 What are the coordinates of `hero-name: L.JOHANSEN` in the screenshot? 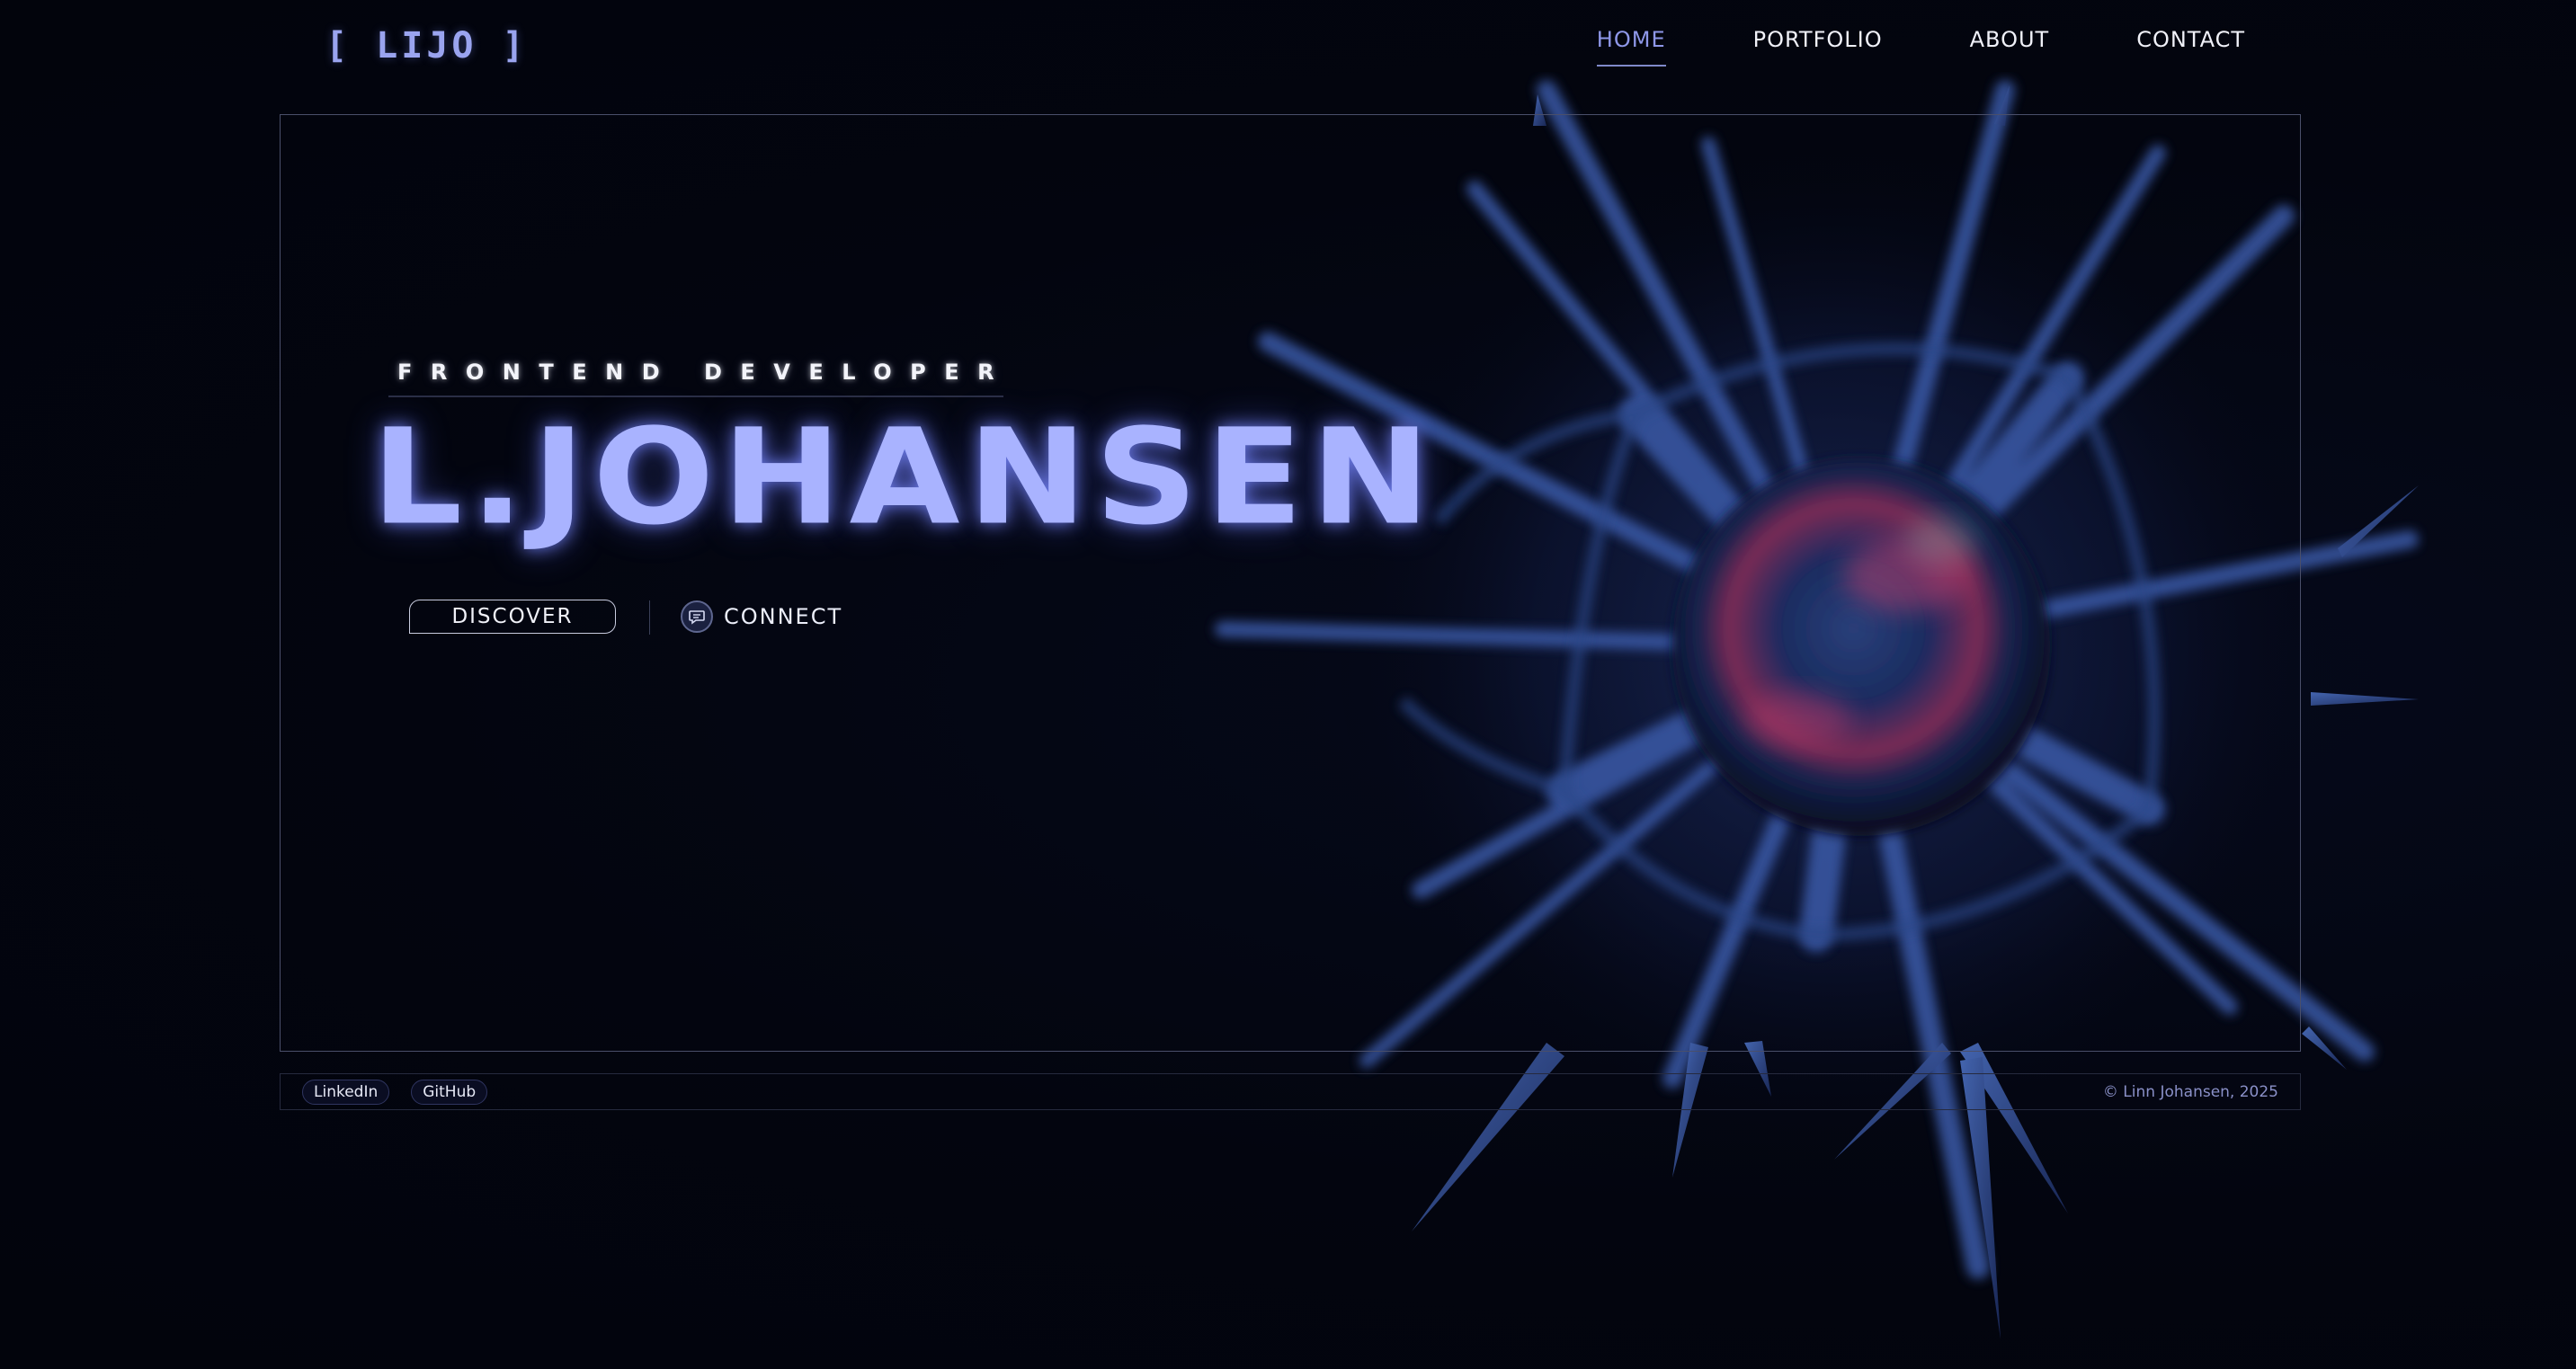 It's located at (905, 478).